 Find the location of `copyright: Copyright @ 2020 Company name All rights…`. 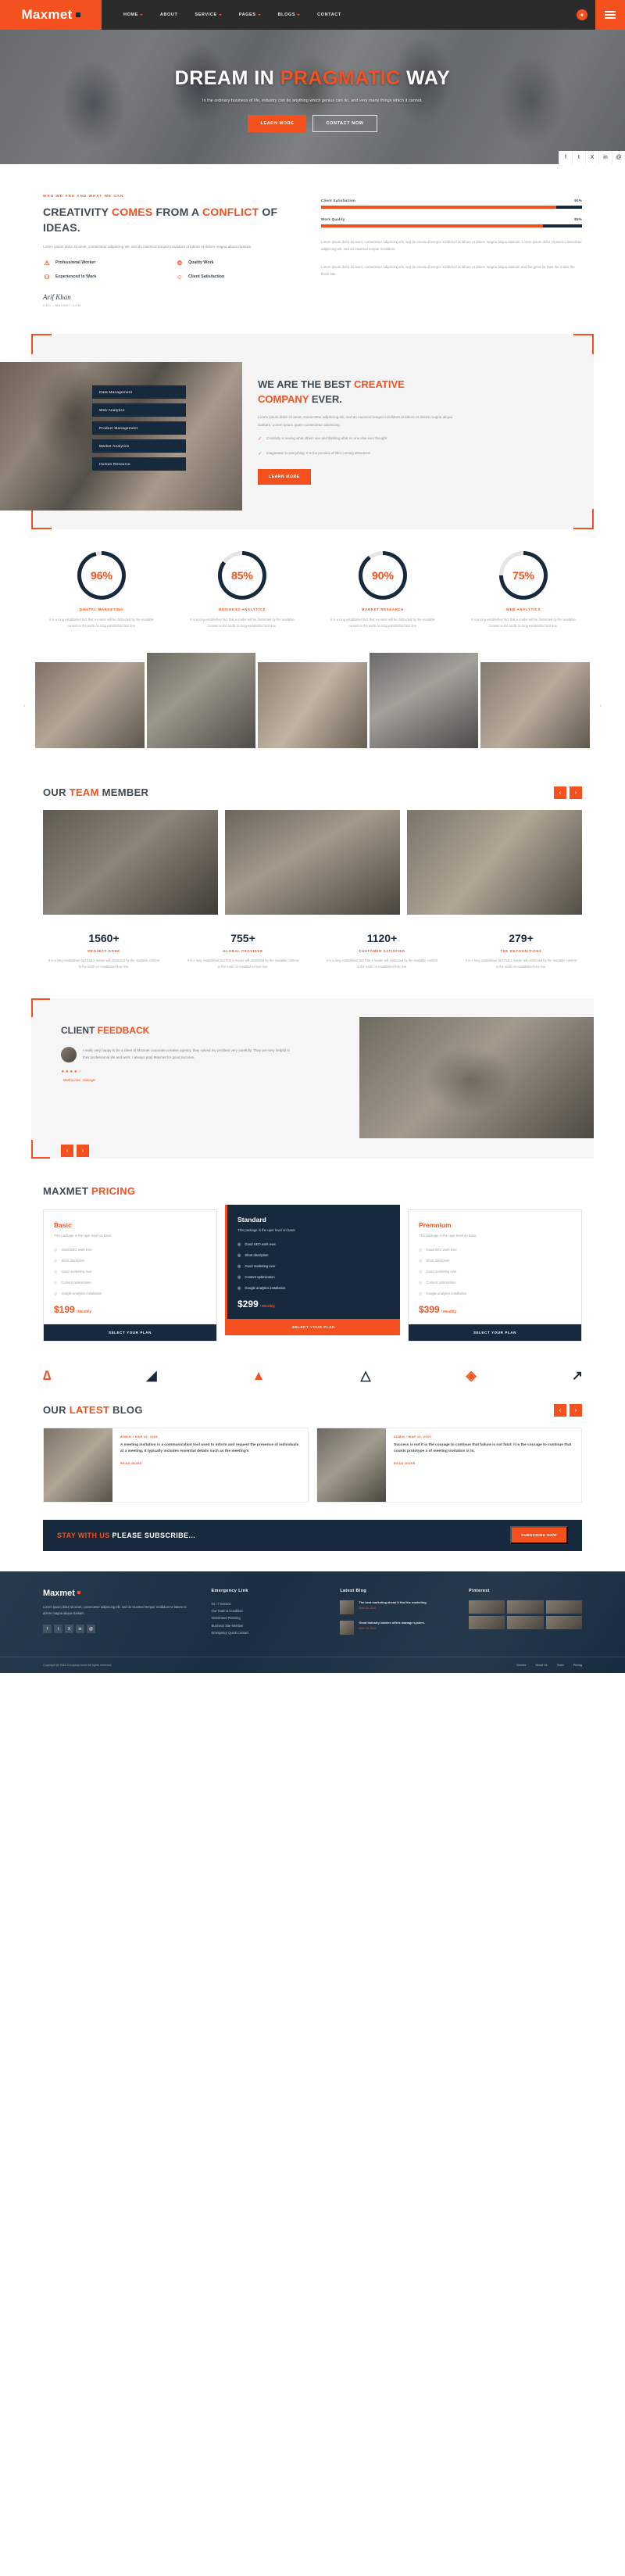

copyright: Copyright @ 2020 Company name All rights… is located at coordinates (77, 1665).